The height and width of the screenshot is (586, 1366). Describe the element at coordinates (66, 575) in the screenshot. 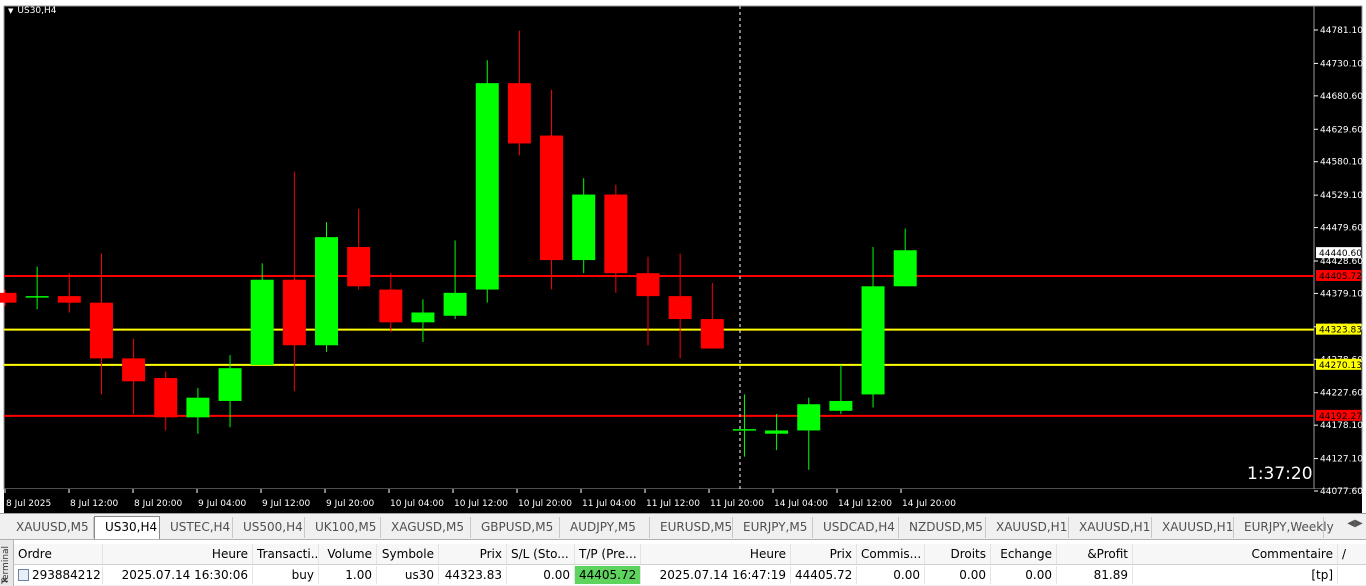

I see `order-number: 293884212` at that location.